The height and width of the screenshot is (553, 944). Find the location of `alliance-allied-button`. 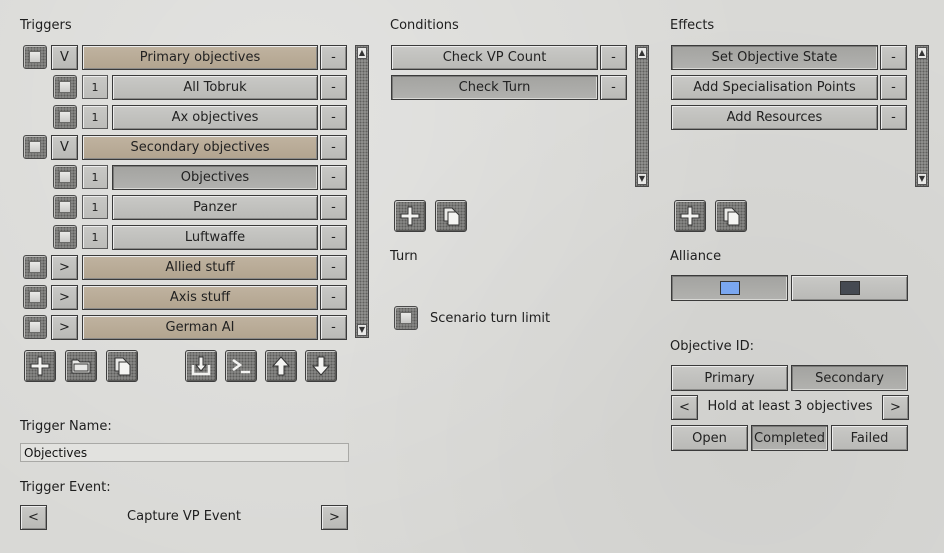

alliance-allied-button is located at coordinates (729, 288).